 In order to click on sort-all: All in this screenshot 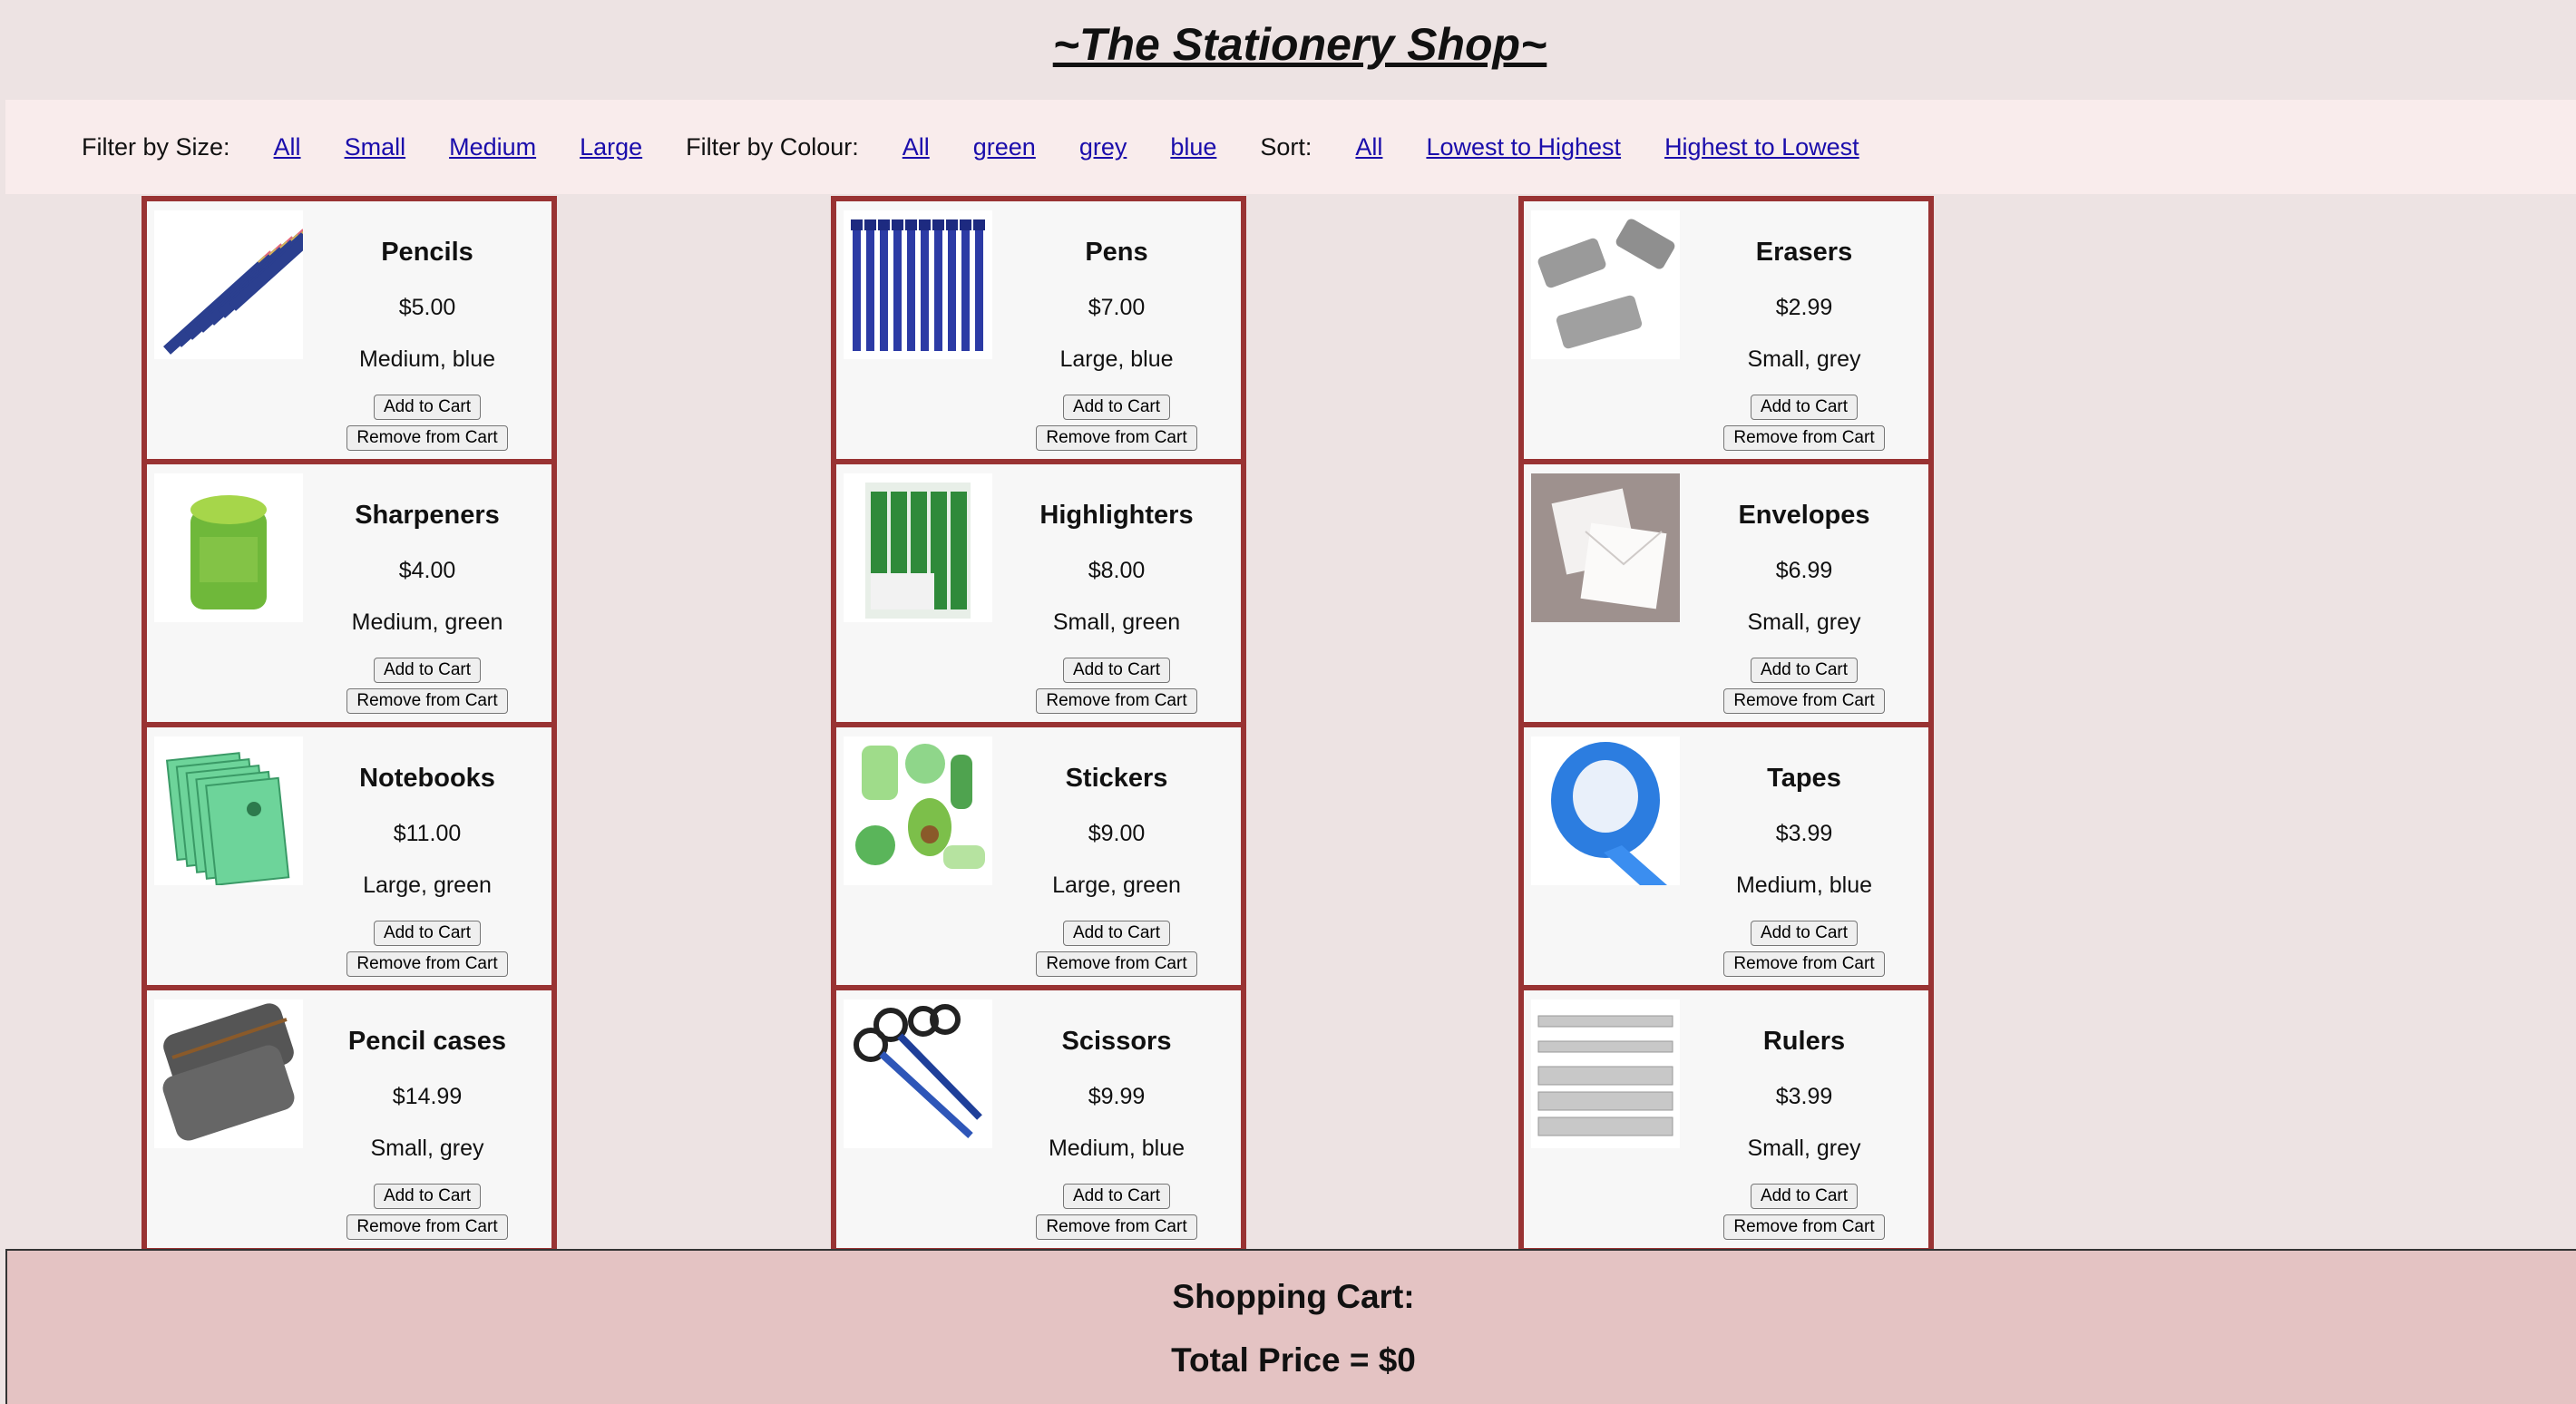, I will do `click(1368, 147)`.